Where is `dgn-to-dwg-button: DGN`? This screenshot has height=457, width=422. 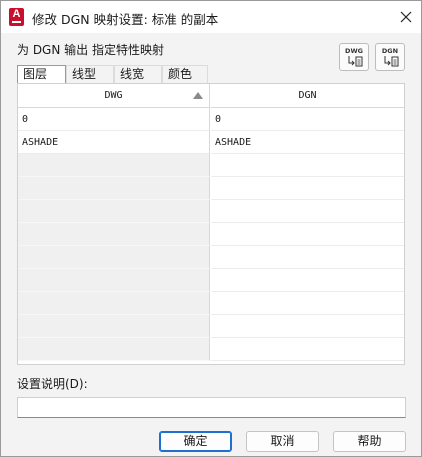 dgn-to-dwg-button: DGN is located at coordinates (390, 57).